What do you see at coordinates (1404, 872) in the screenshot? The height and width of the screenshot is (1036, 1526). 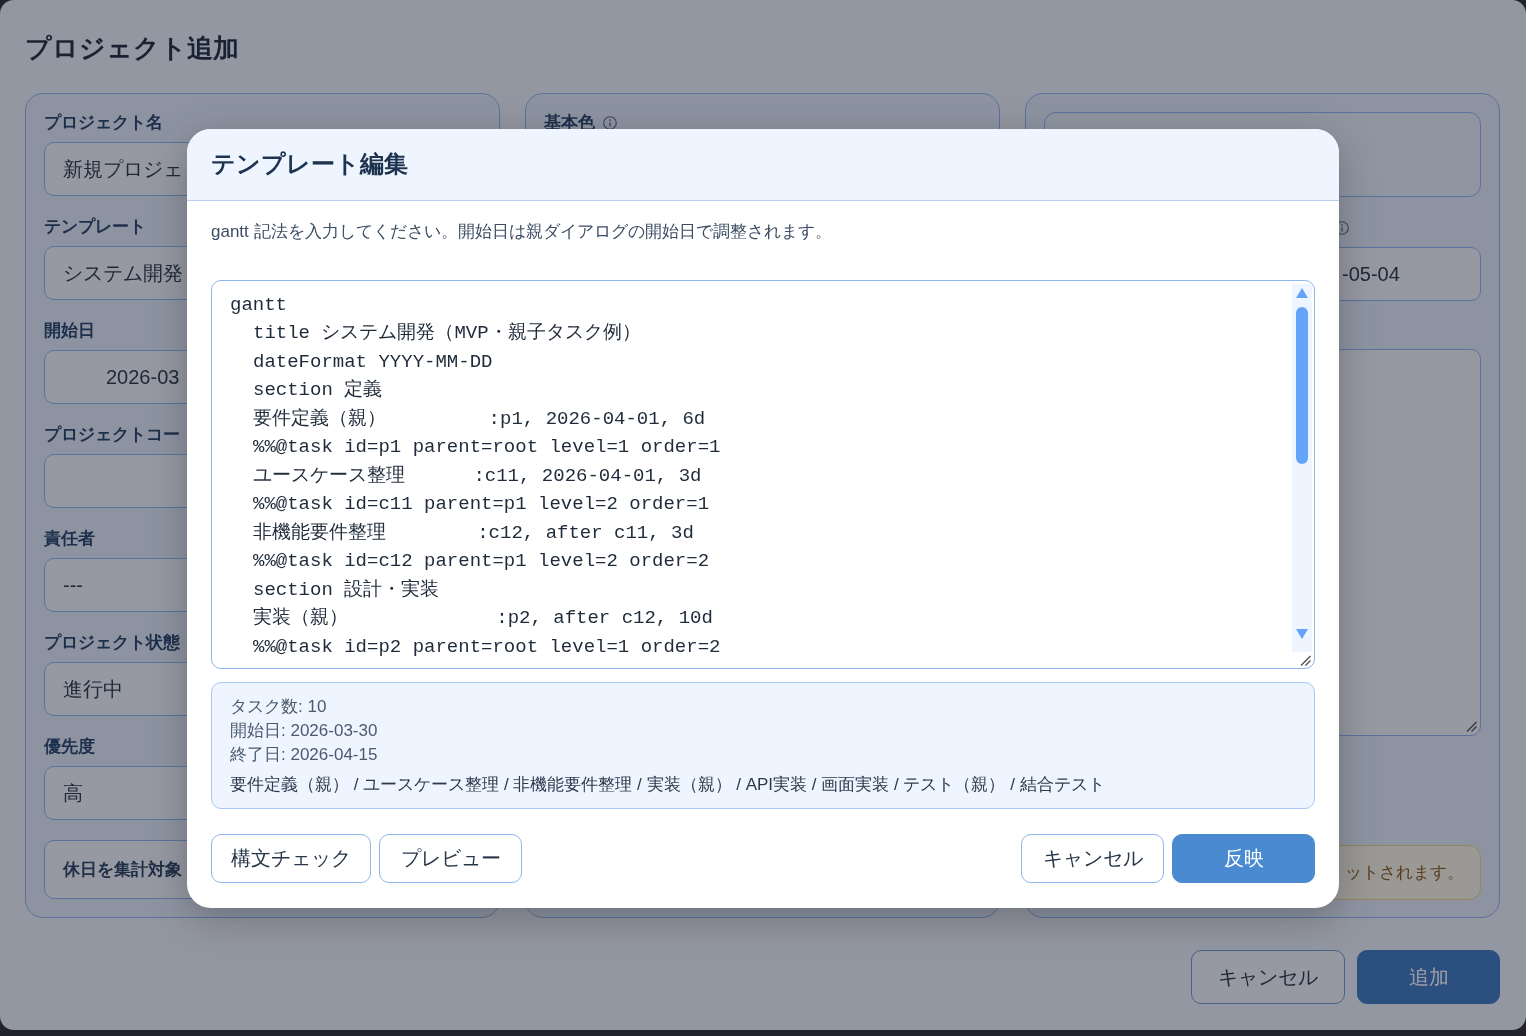 I see `notice-text: ットされます。` at bounding box center [1404, 872].